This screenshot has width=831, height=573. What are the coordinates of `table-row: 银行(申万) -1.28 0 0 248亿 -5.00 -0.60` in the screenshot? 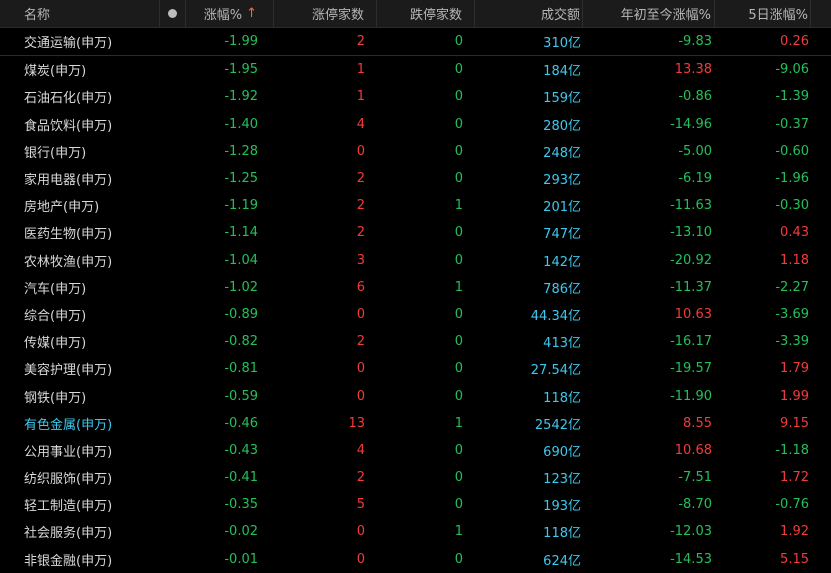 It's located at (415, 151).